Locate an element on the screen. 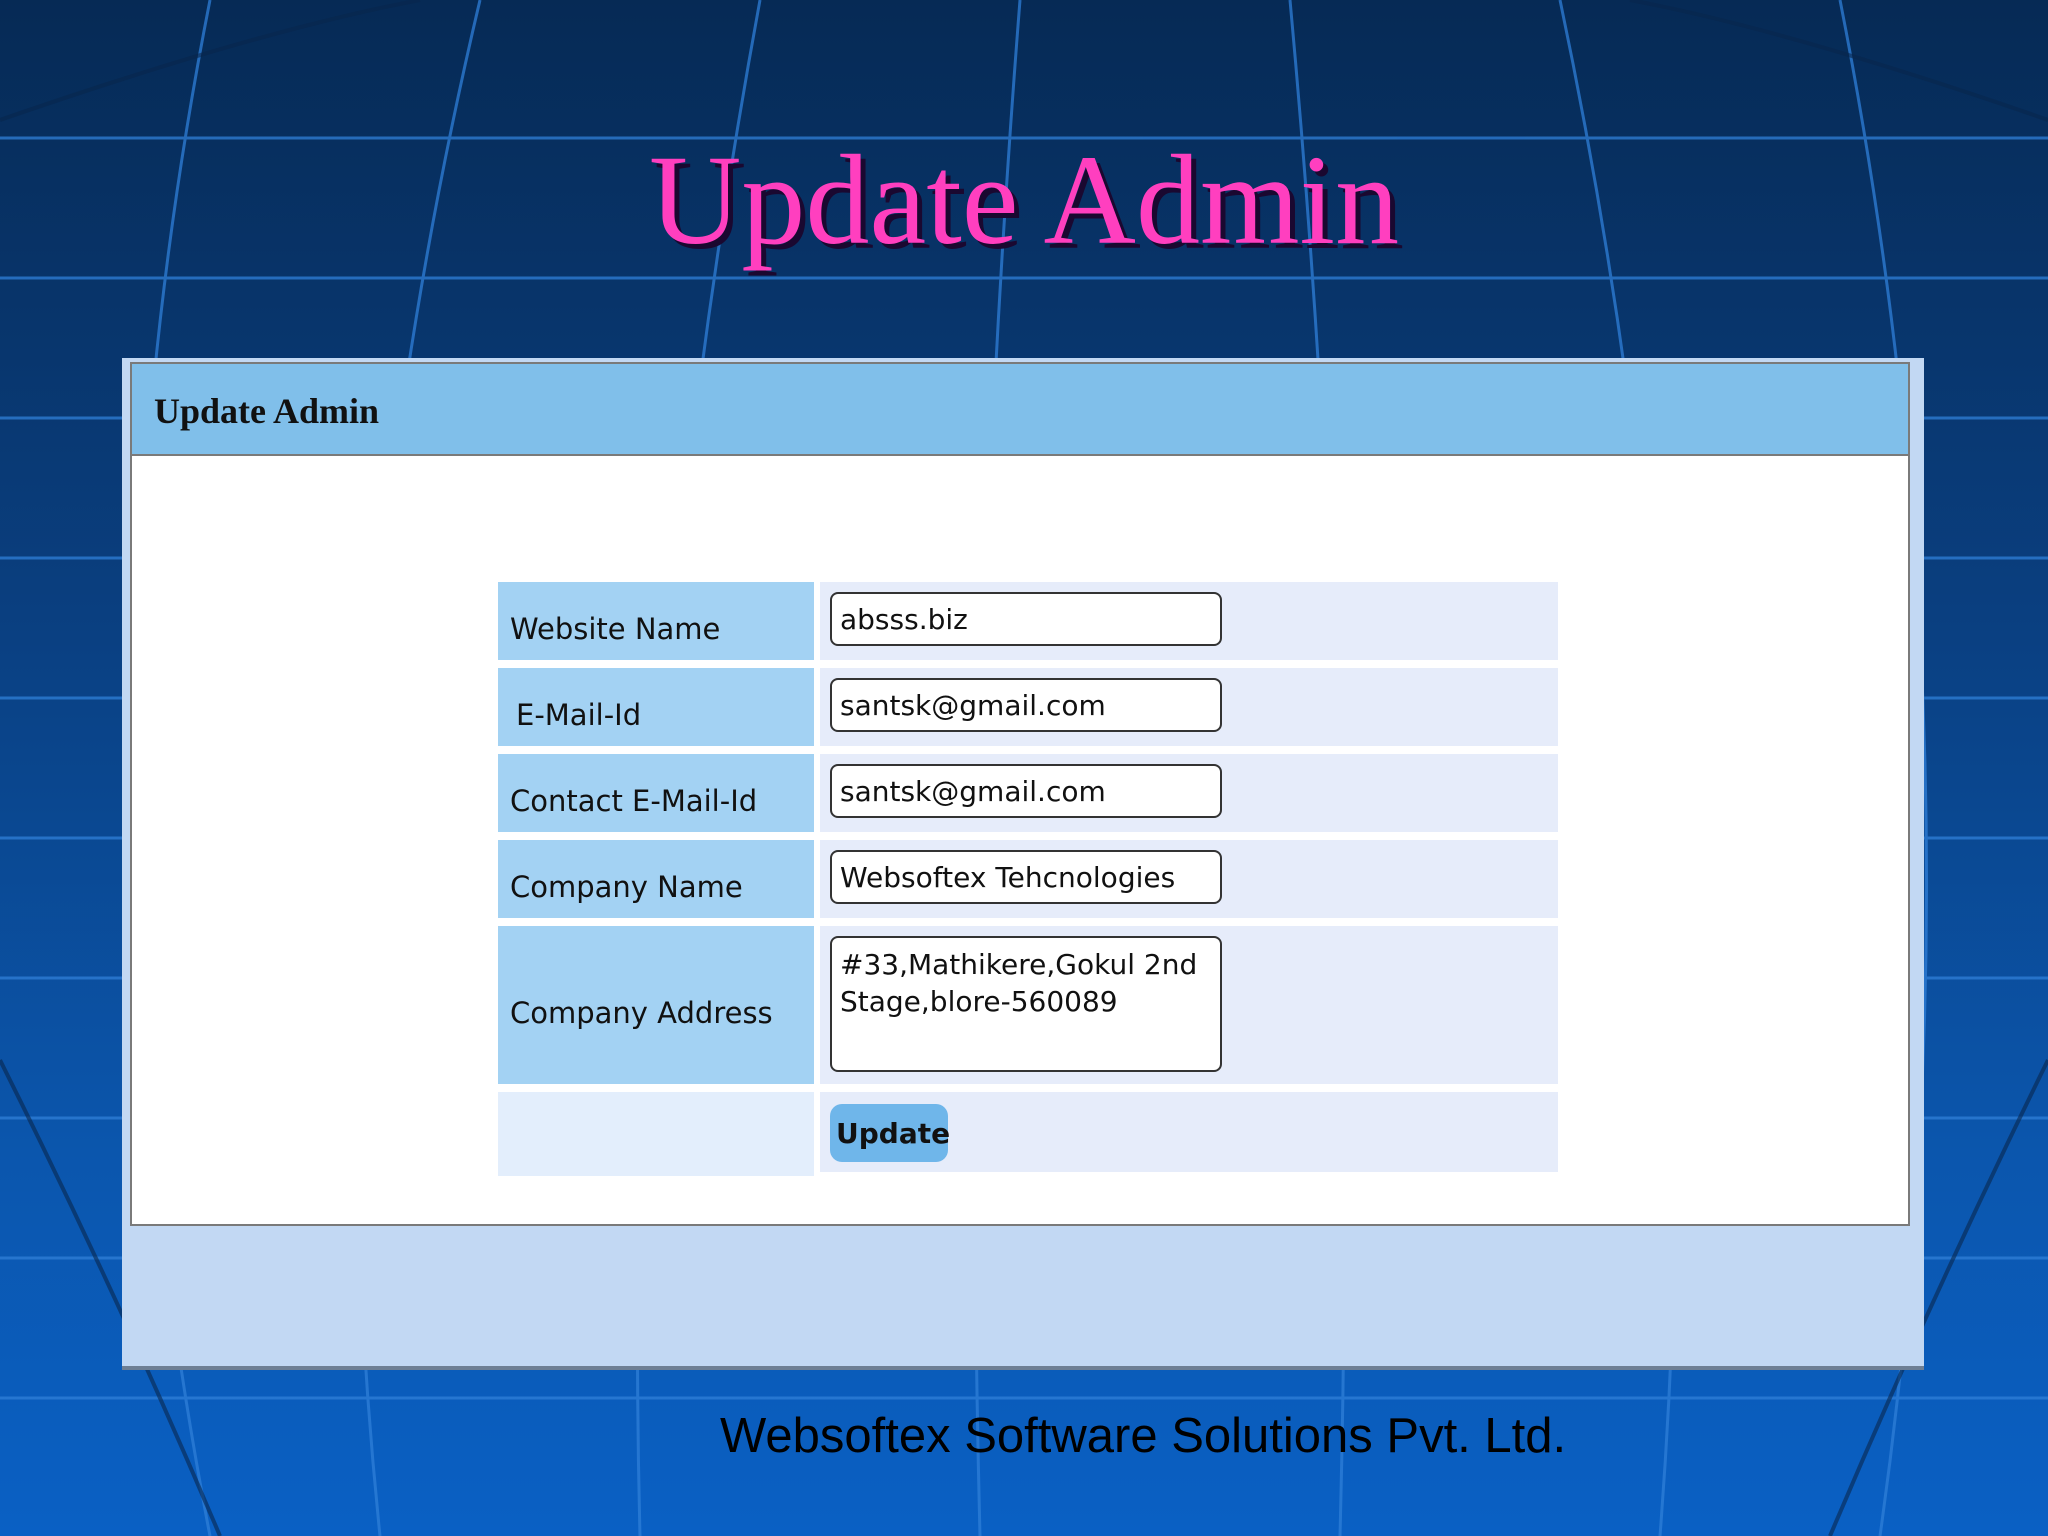 The image size is (2048, 1536). email-id-input is located at coordinates (1026, 705).